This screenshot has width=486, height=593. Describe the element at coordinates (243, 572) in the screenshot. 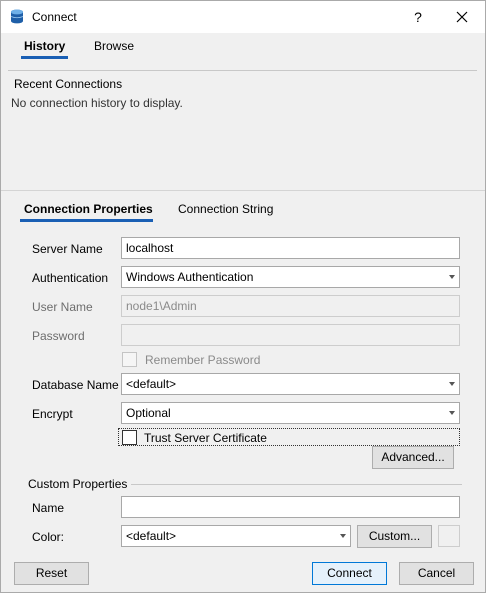

I see `footer: Reset Connect Cancel` at that location.